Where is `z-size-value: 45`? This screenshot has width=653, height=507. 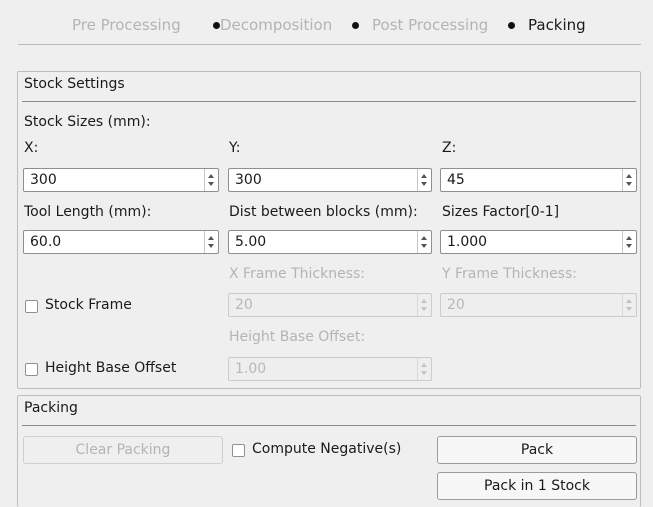
z-size-value: 45 is located at coordinates (456, 180).